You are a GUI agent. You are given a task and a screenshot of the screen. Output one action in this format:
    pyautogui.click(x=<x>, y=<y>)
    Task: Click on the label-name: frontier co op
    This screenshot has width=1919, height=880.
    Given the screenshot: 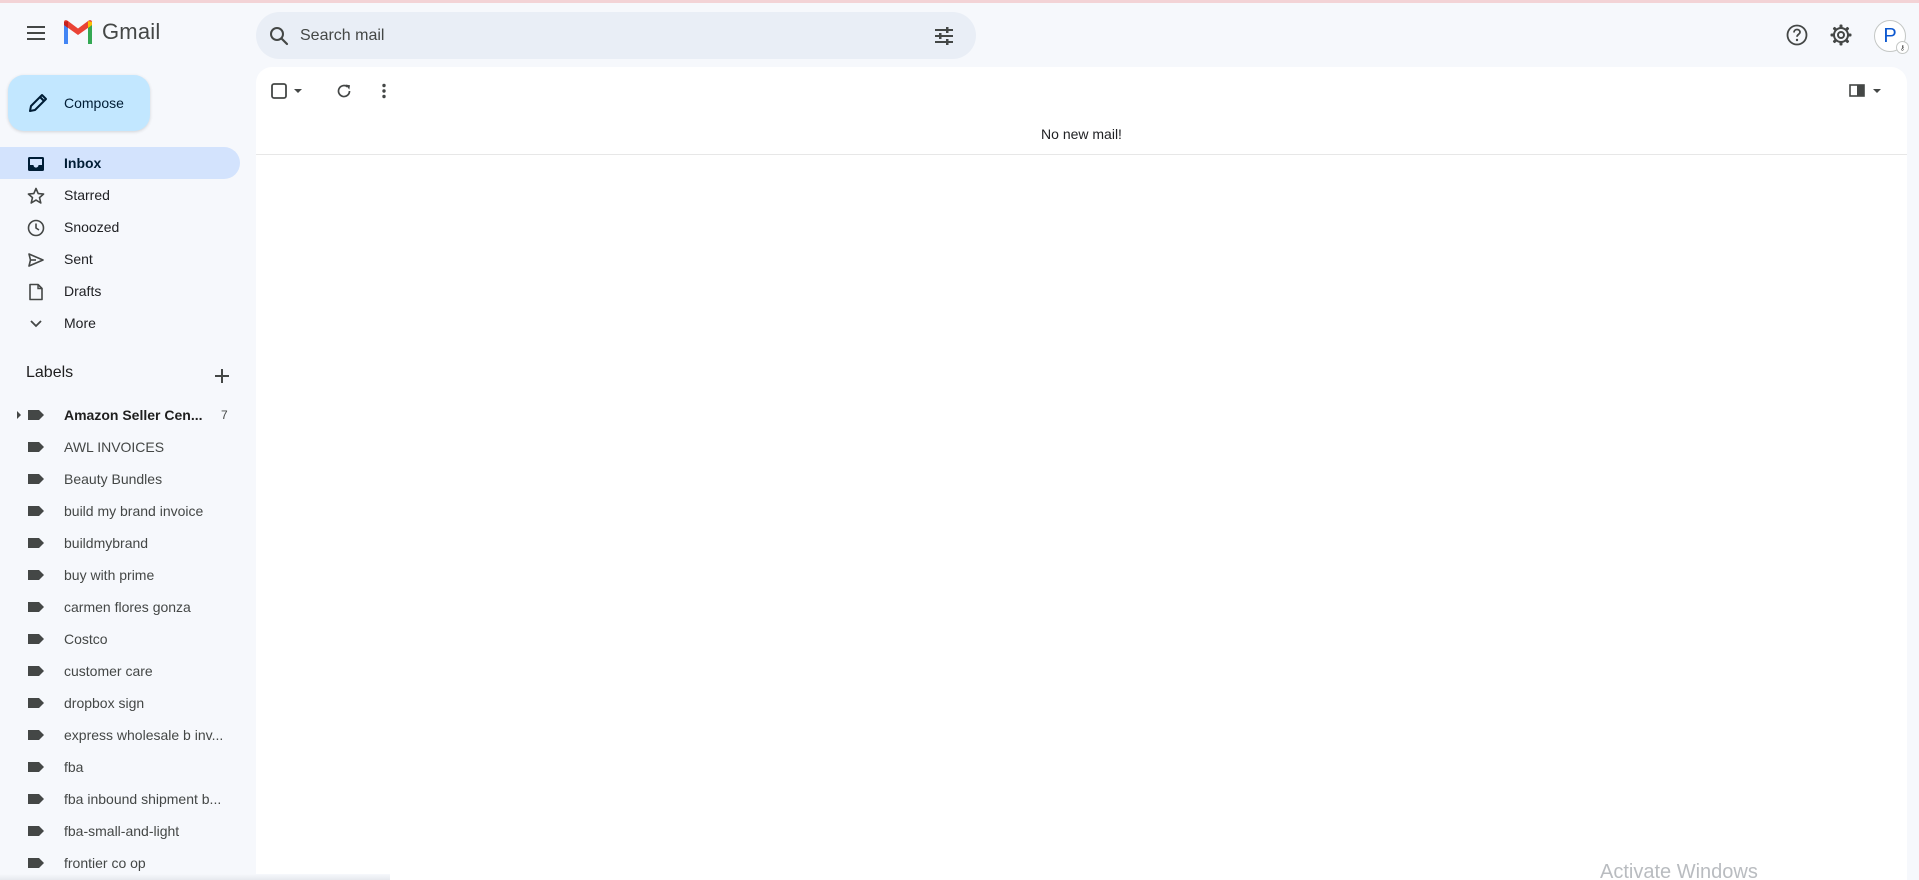 What is the action you would take?
    pyautogui.click(x=105, y=863)
    